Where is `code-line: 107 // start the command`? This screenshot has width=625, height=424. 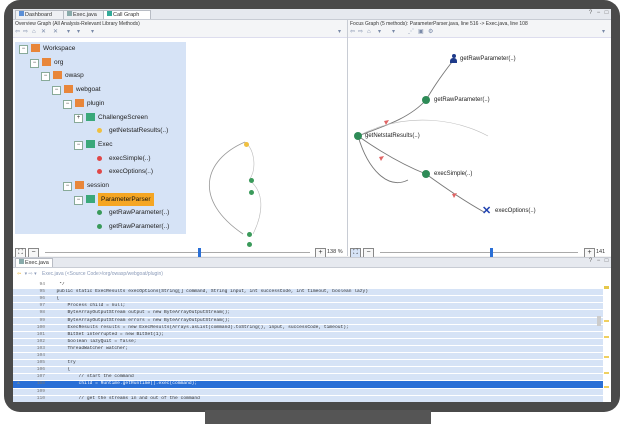 code-line: 107 // start the command is located at coordinates (308, 377).